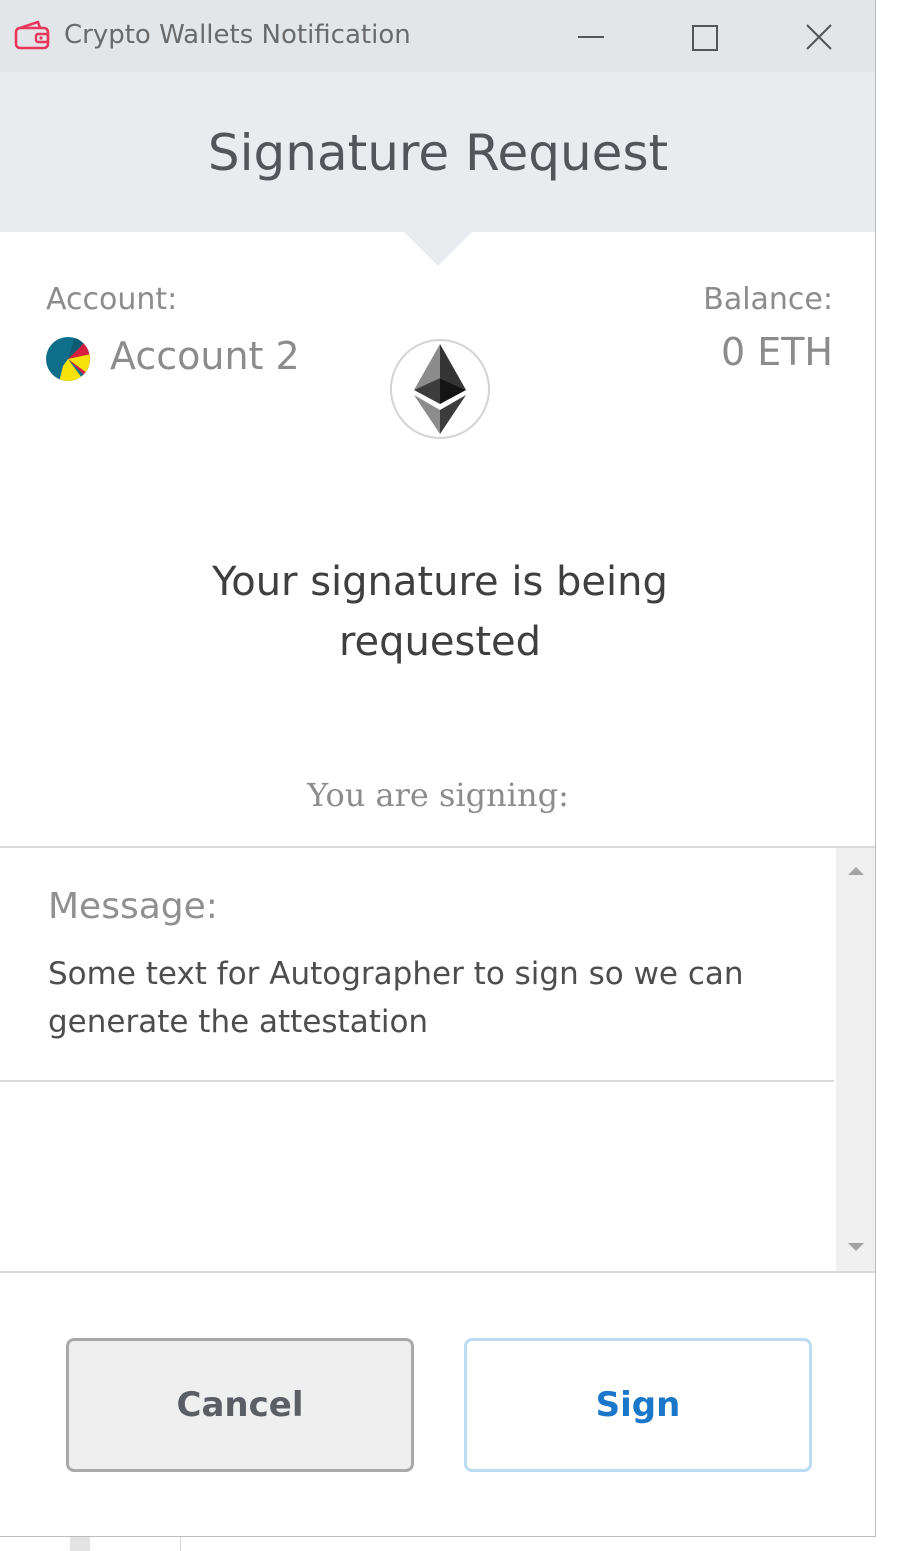  I want to click on cancel-button: Cancel, so click(240, 1405).